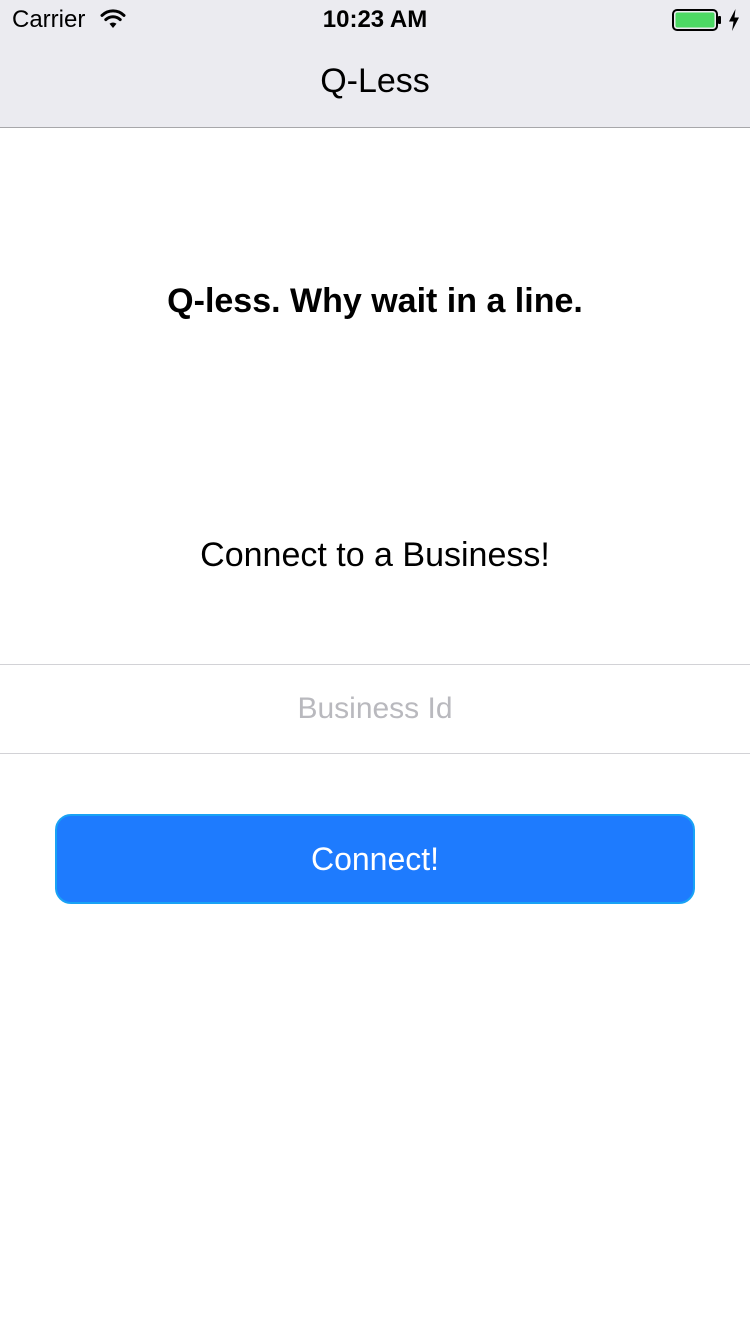  I want to click on business-id-field-container, so click(375, 709).